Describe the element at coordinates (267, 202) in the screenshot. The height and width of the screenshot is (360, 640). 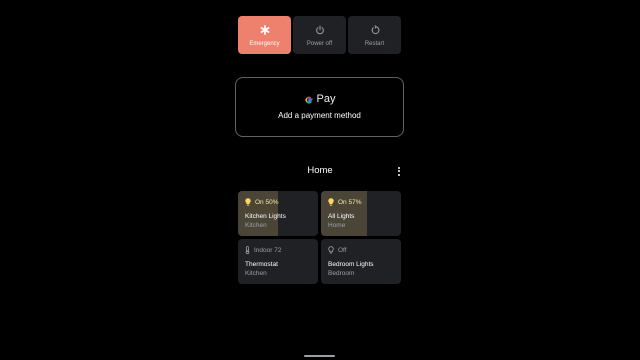
I see `device-status: On 50%` at that location.